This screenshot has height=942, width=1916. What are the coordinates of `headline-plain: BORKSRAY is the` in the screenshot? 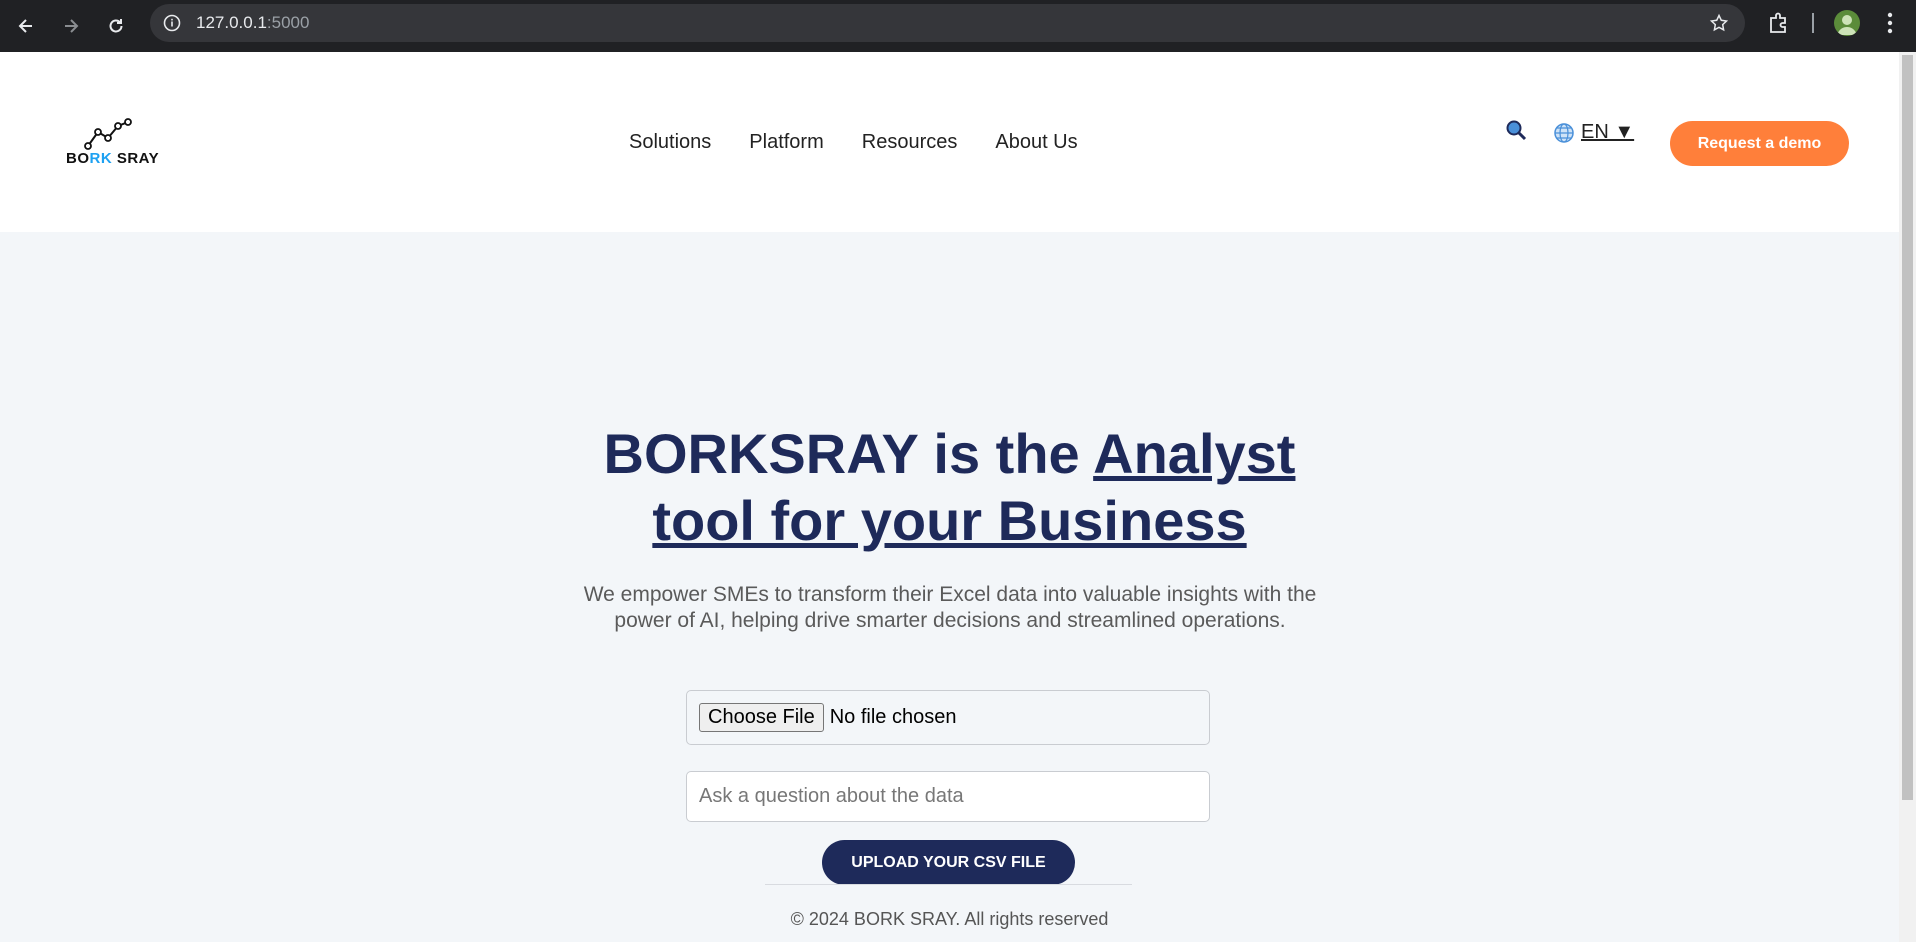 It's located at (848, 453).